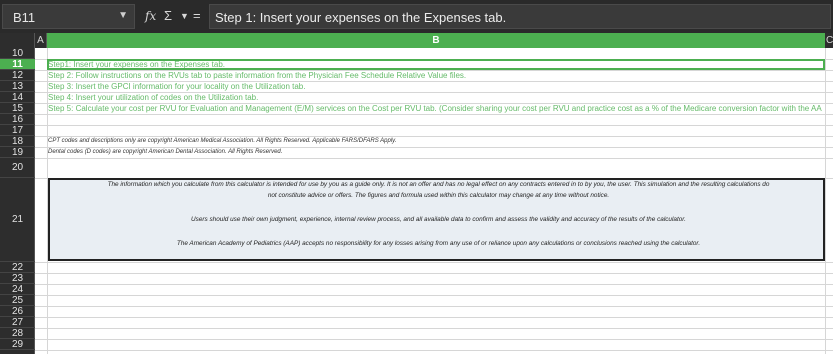 The width and height of the screenshot is (833, 354). What do you see at coordinates (168, 15) in the screenshot?
I see `sum-icon: Σ` at bounding box center [168, 15].